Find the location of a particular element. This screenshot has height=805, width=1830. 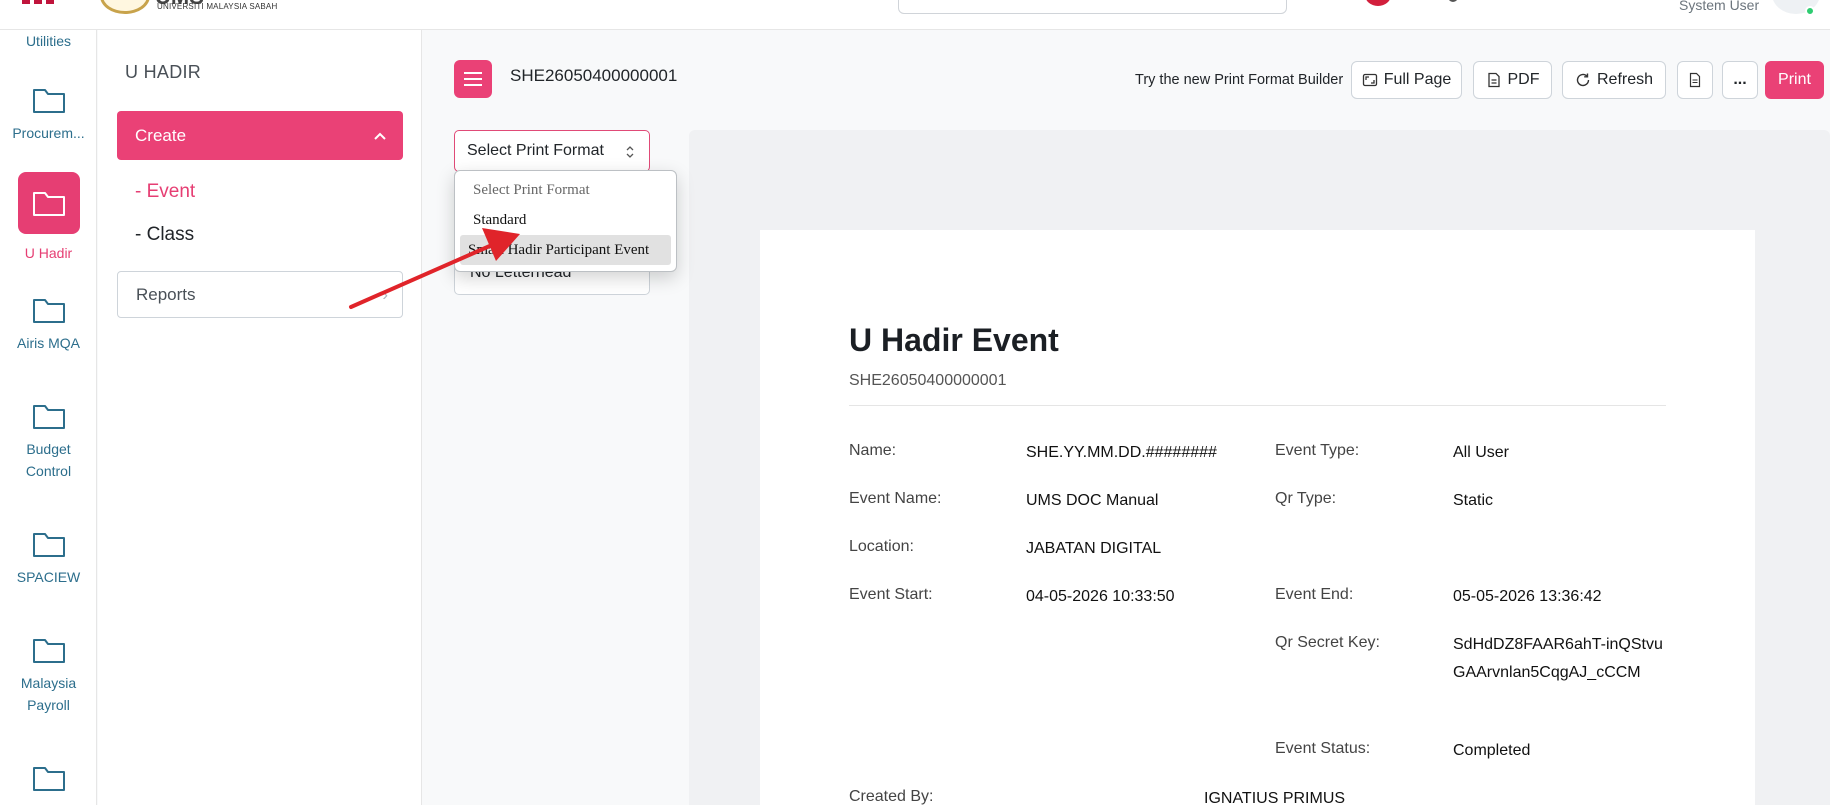

name-label: Name: is located at coordinates (873, 450).